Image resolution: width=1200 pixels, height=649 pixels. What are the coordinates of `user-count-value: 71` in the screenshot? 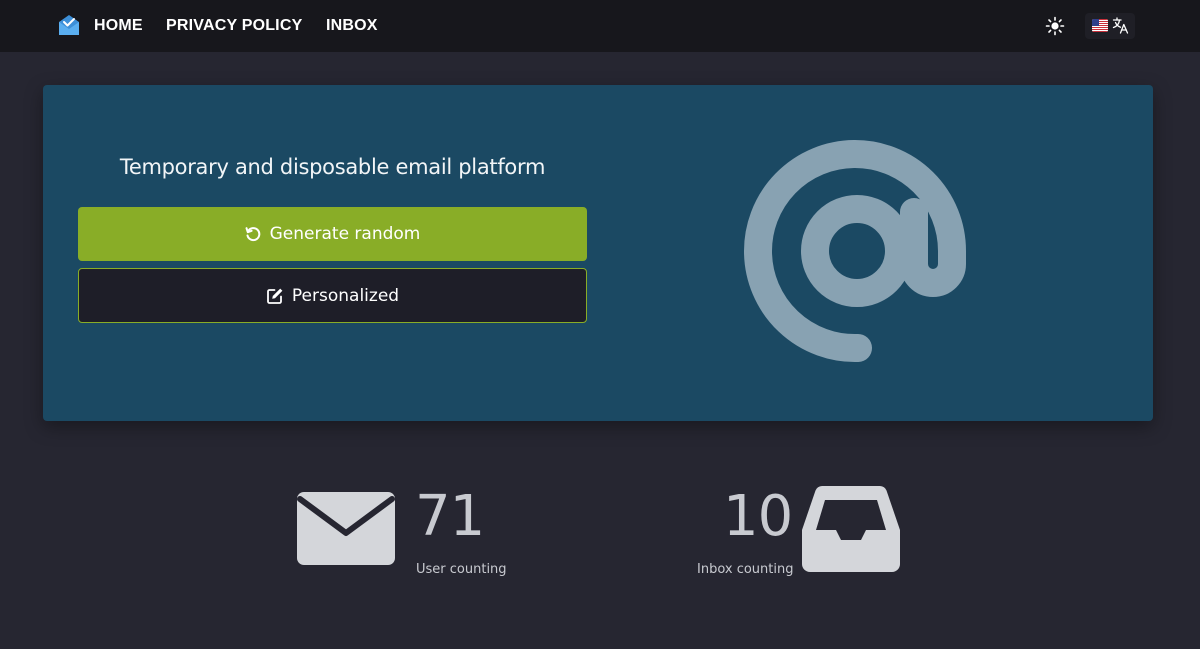 It's located at (450, 516).